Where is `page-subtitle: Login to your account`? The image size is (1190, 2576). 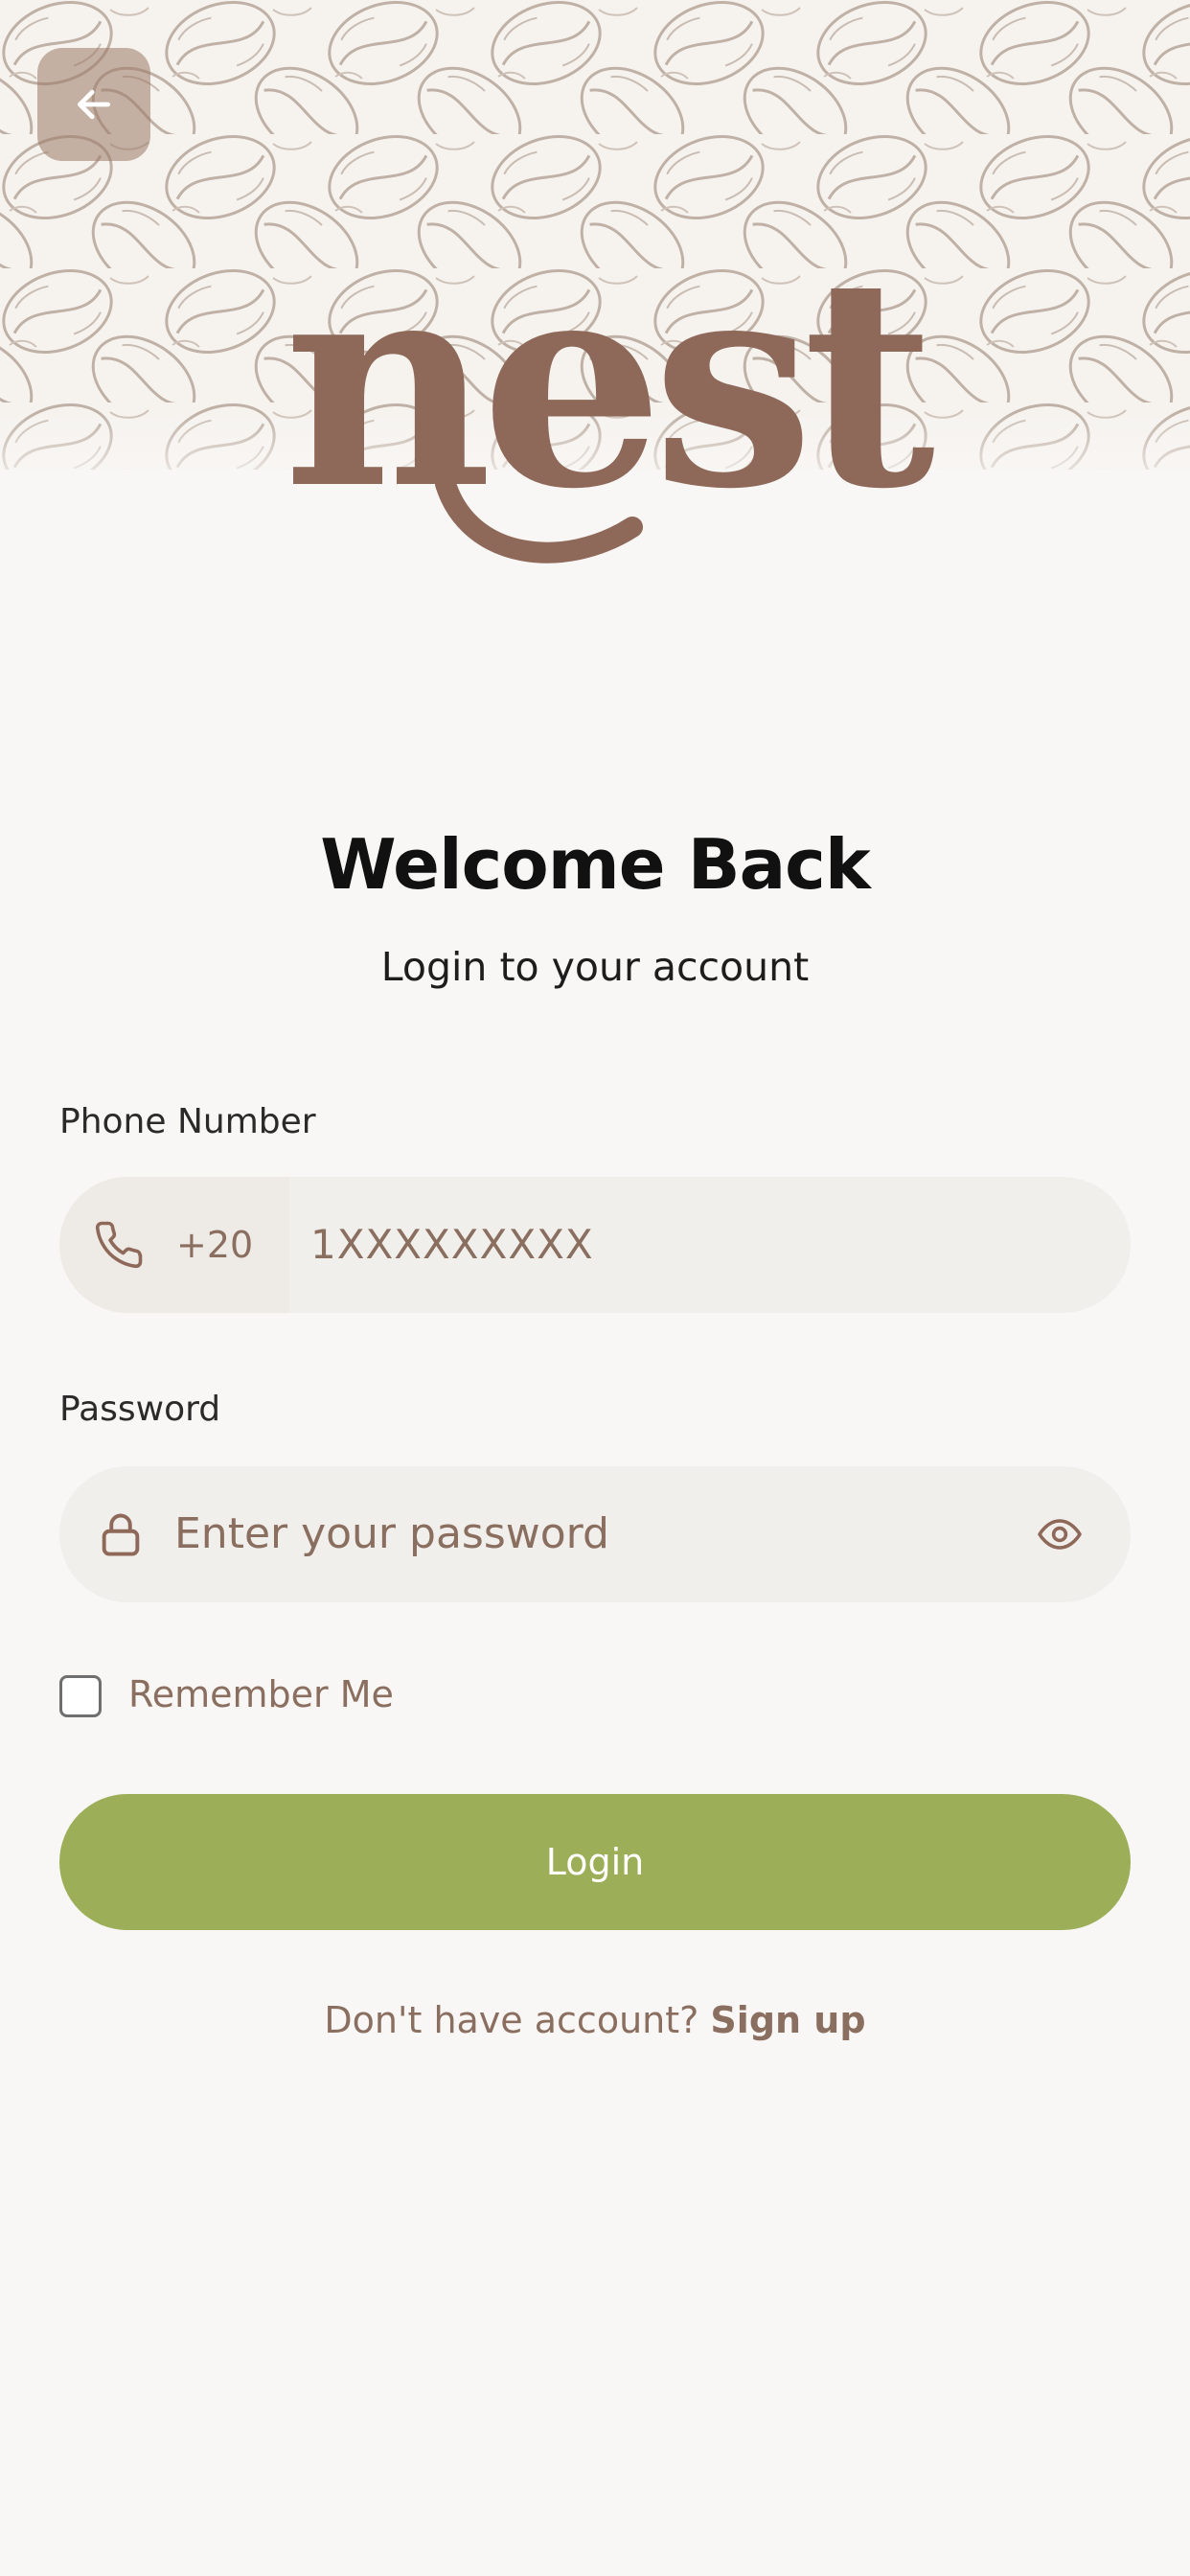
page-subtitle: Login to your account is located at coordinates (595, 967).